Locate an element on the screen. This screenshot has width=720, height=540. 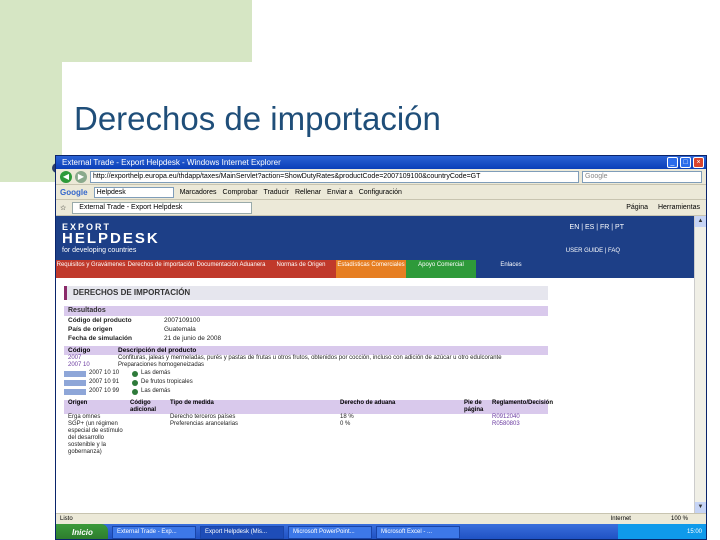
field-value: 21 de junio de 2008 is located at coordinates (193, 338).